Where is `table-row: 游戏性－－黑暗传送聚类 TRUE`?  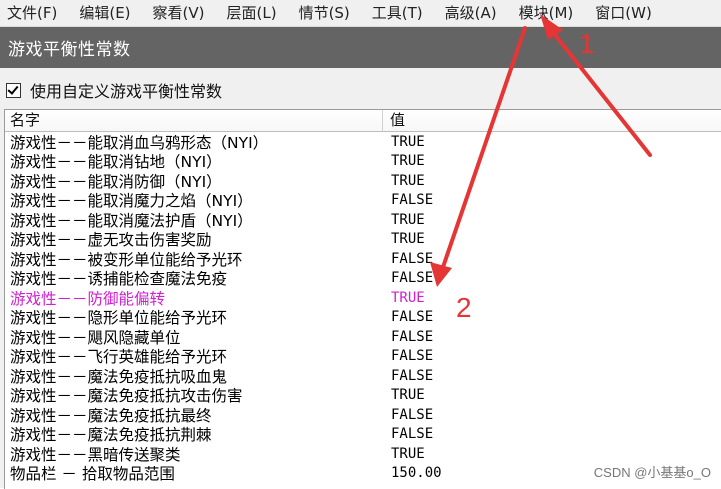
table-row: 游戏性－－黑暗传送聚类 TRUE is located at coordinates (363, 454).